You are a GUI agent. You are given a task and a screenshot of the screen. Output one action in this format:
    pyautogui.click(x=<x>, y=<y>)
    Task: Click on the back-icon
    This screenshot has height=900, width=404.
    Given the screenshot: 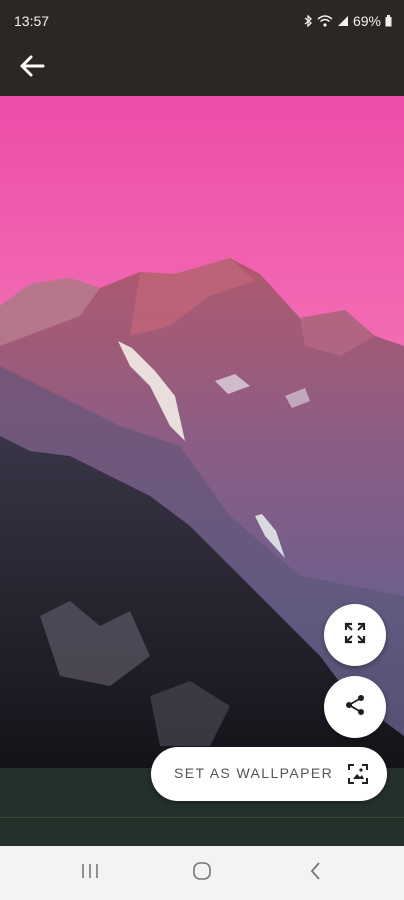 What is the action you would take?
    pyautogui.click(x=316, y=873)
    